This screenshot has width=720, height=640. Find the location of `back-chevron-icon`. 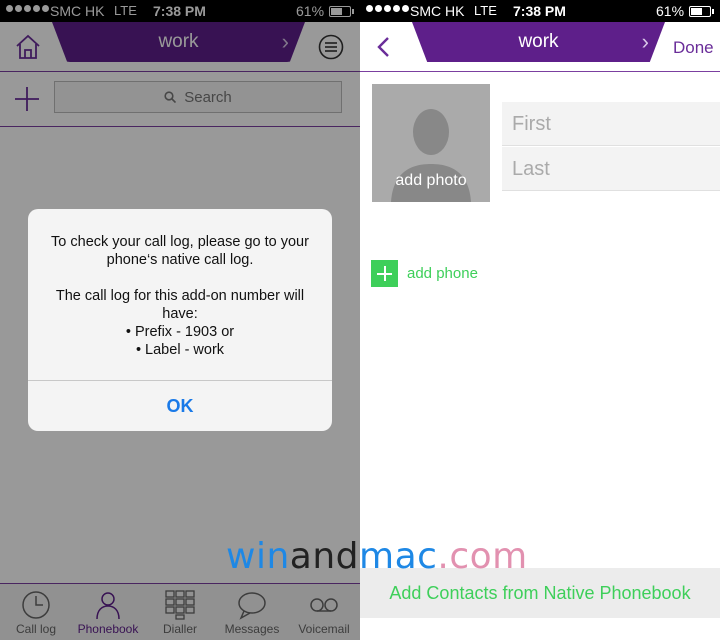

back-chevron-icon is located at coordinates (383, 47).